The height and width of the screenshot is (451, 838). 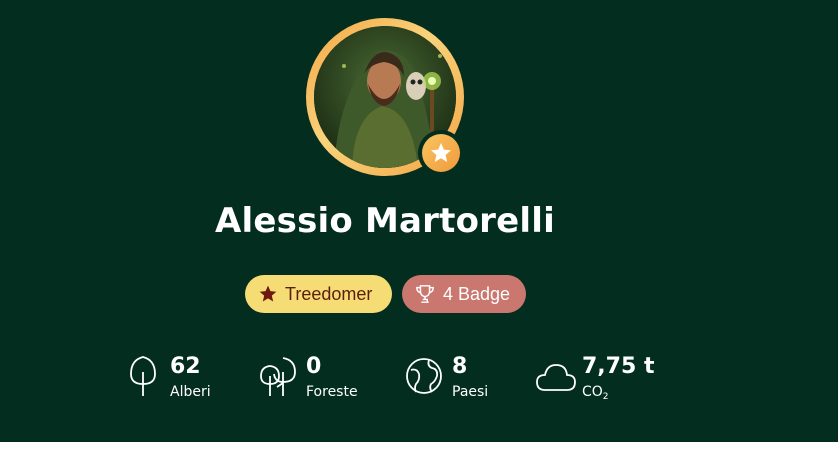 I want to click on trophy-icon, so click(x=425, y=294).